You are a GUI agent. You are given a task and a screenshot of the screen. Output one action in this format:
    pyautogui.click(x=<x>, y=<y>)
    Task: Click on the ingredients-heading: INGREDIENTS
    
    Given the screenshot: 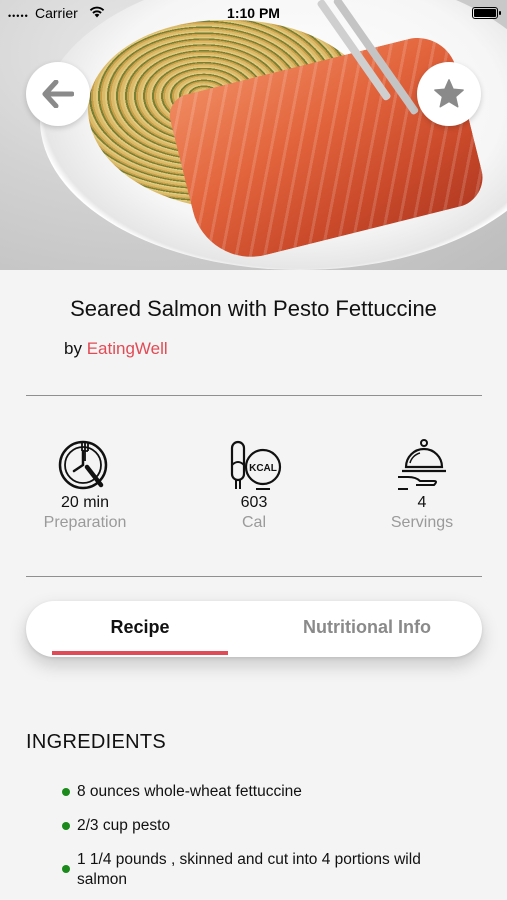 What is the action you would take?
    pyautogui.click(x=96, y=742)
    